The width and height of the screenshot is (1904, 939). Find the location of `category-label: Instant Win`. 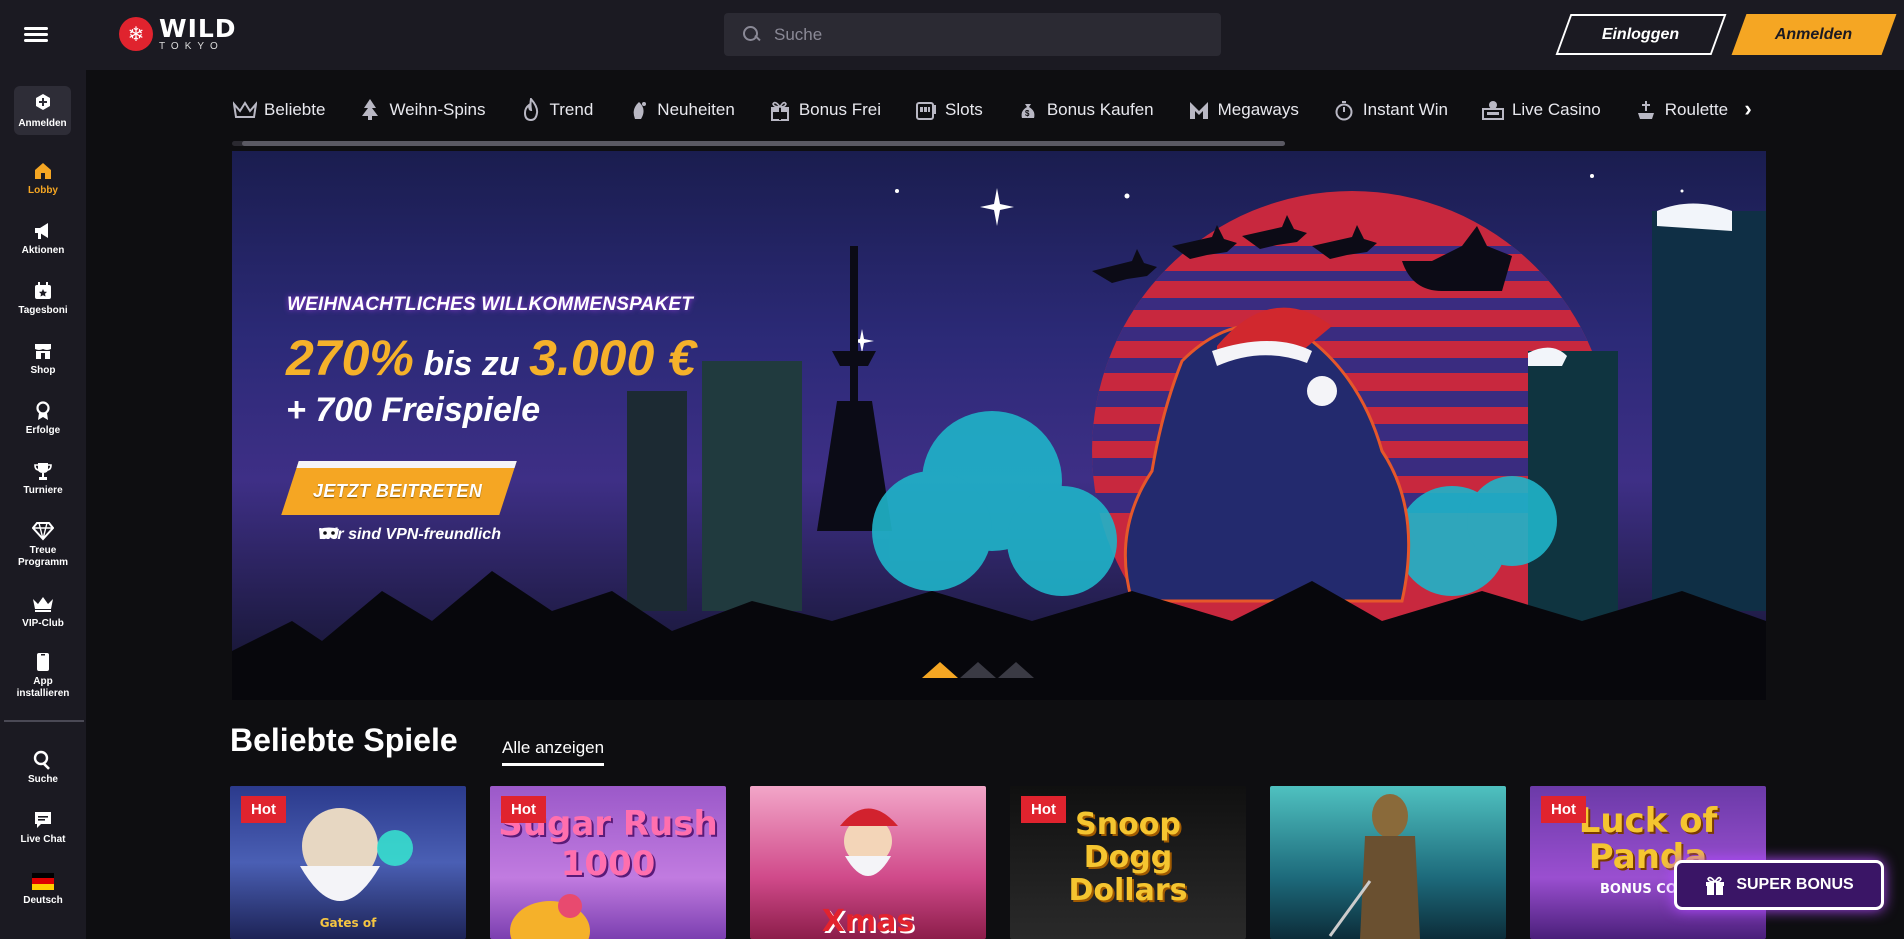

category-label: Instant Win is located at coordinates (1405, 109).